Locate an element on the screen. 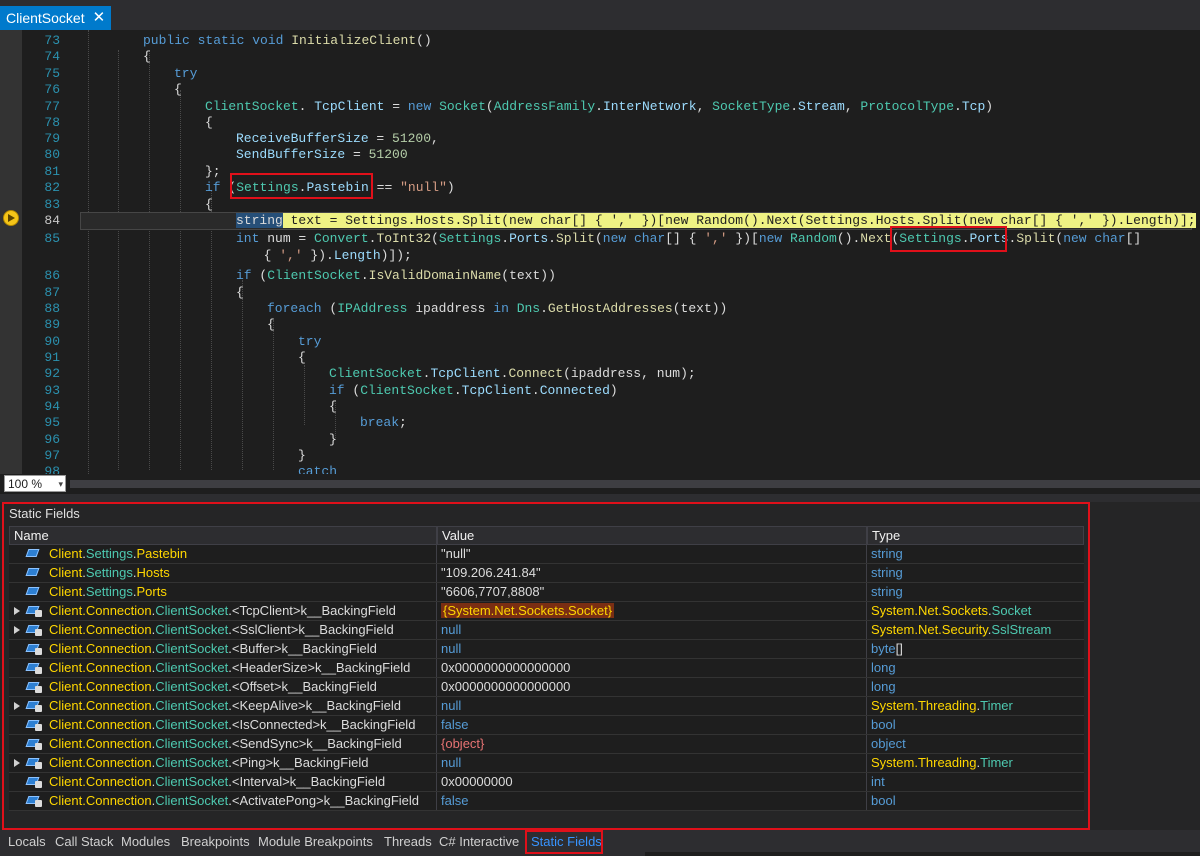  code-line: 98 catch is located at coordinates (600, 468).